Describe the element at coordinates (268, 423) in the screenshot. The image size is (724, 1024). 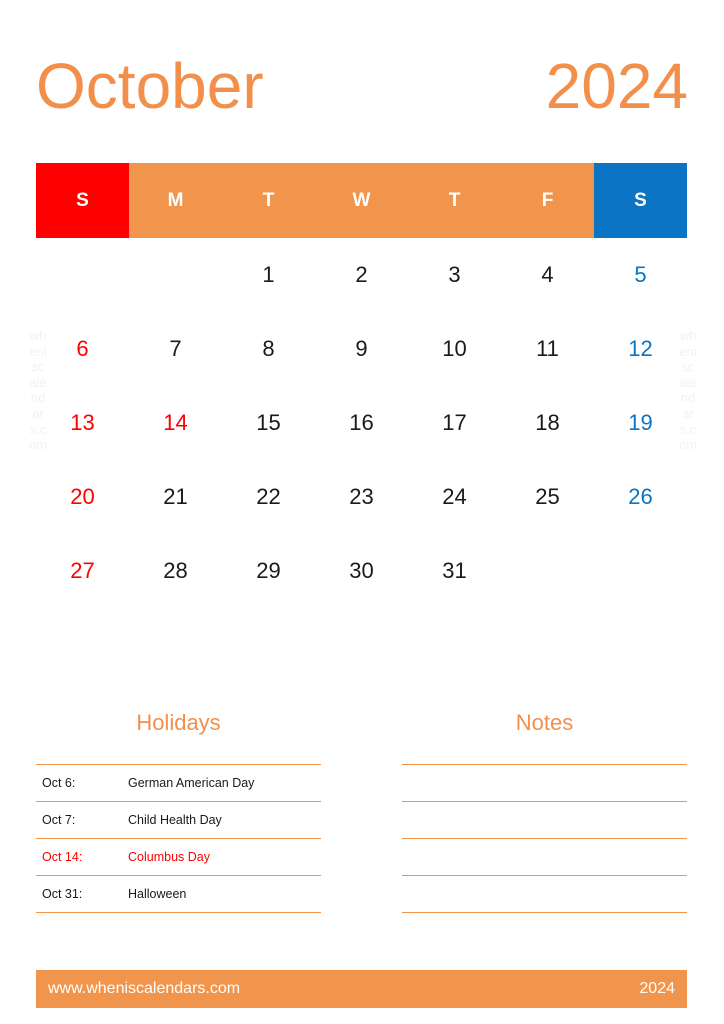
I see `date-cell: 15` at that location.